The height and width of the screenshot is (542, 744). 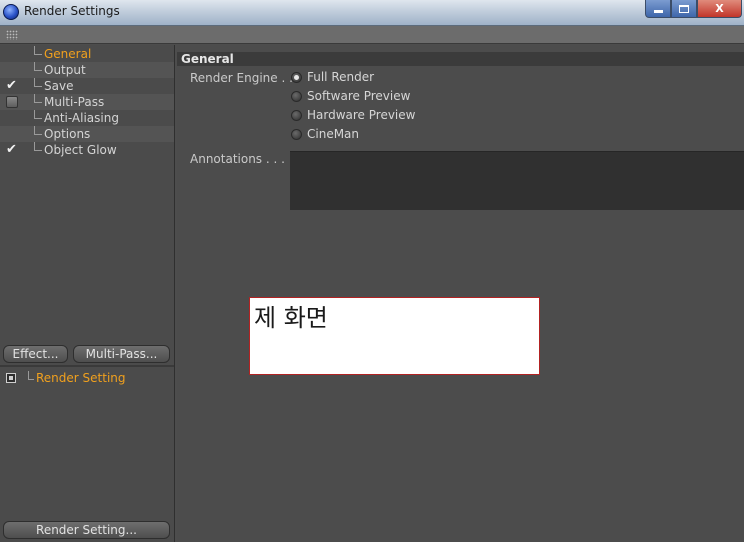 What do you see at coordinates (372, 13) in the screenshot?
I see `title-bar: Render Settings X` at bounding box center [372, 13].